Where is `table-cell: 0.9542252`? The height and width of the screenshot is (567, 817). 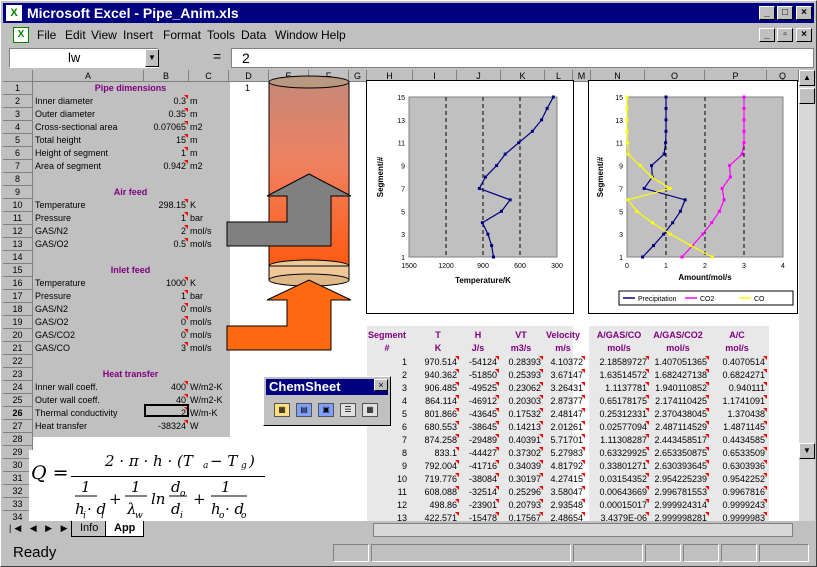
table-cell: 0.9542252 is located at coordinates (737, 479).